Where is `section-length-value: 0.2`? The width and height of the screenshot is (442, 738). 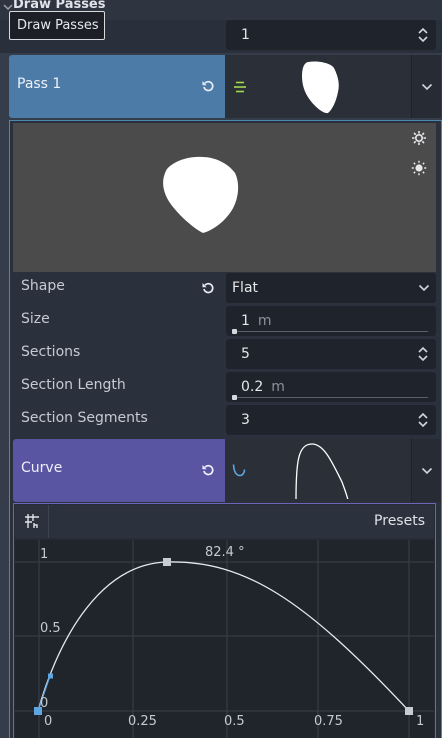 section-length-value: 0.2 is located at coordinates (252, 387).